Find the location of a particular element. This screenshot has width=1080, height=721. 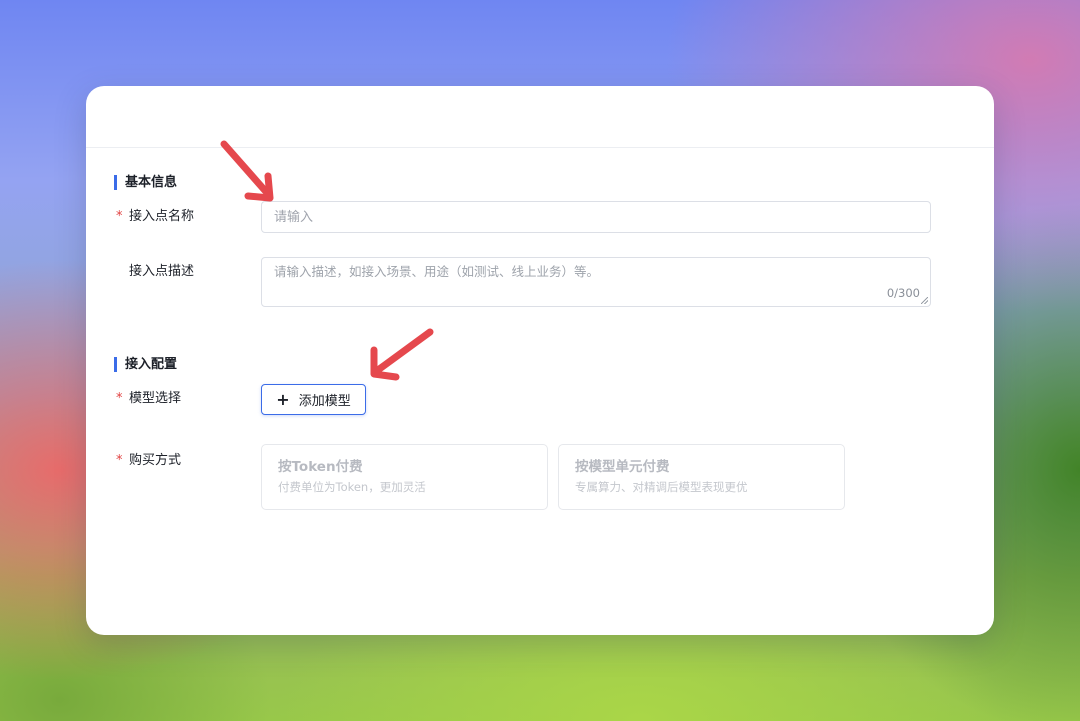

model-select-label: * 模型选择 is located at coordinates (148, 399).